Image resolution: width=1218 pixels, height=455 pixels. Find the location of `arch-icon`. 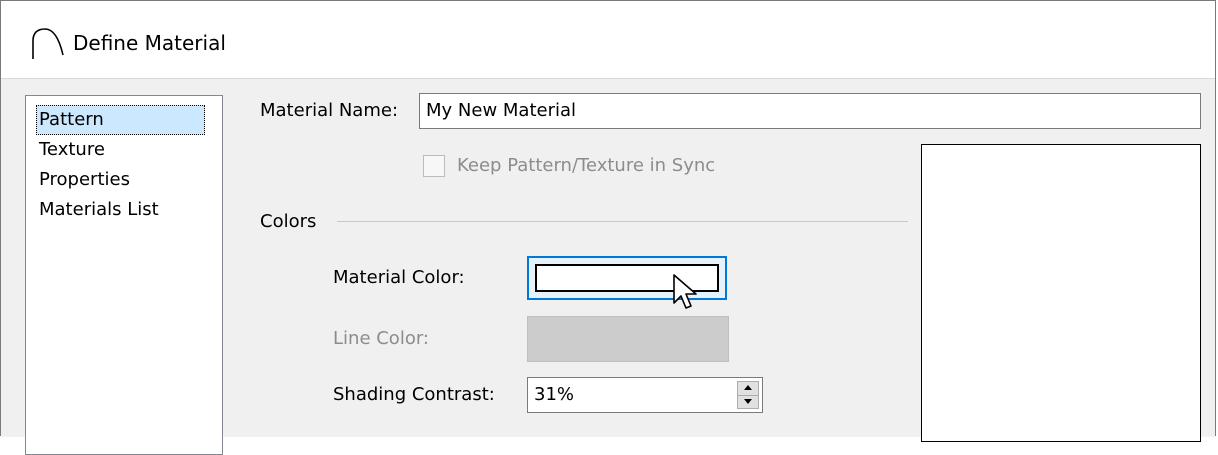

arch-icon is located at coordinates (48, 43).